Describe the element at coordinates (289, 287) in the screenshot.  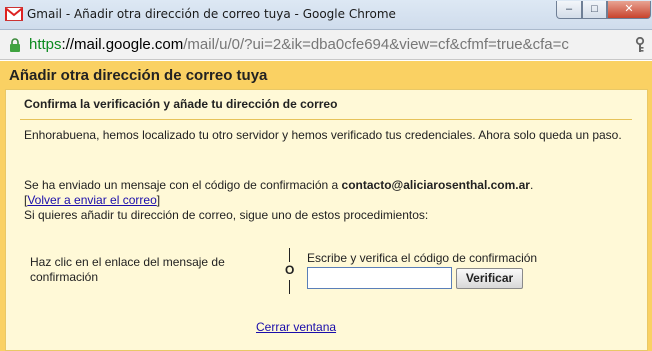
I see `separator-line-bottom` at that location.